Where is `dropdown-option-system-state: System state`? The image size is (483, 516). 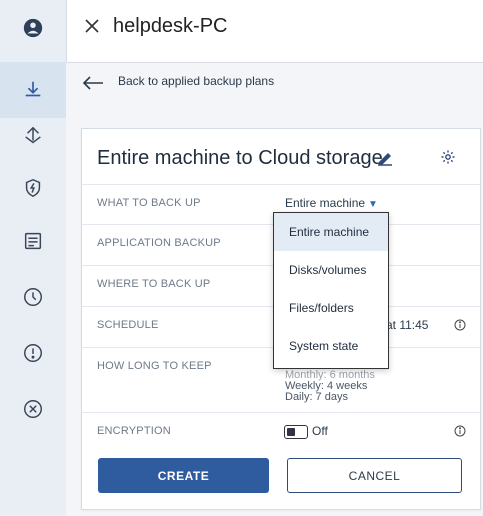
dropdown-option-system-state: System state is located at coordinates (331, 346).